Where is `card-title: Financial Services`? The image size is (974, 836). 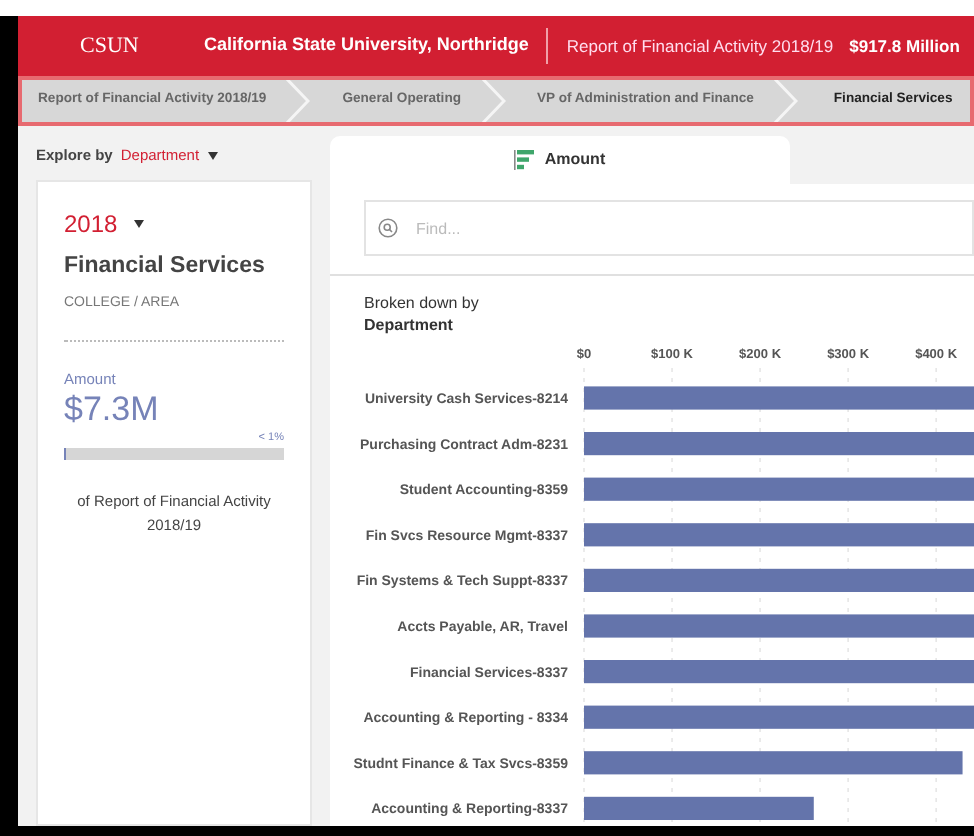 card-title: Financial Services is located at coordinates (165, 267).